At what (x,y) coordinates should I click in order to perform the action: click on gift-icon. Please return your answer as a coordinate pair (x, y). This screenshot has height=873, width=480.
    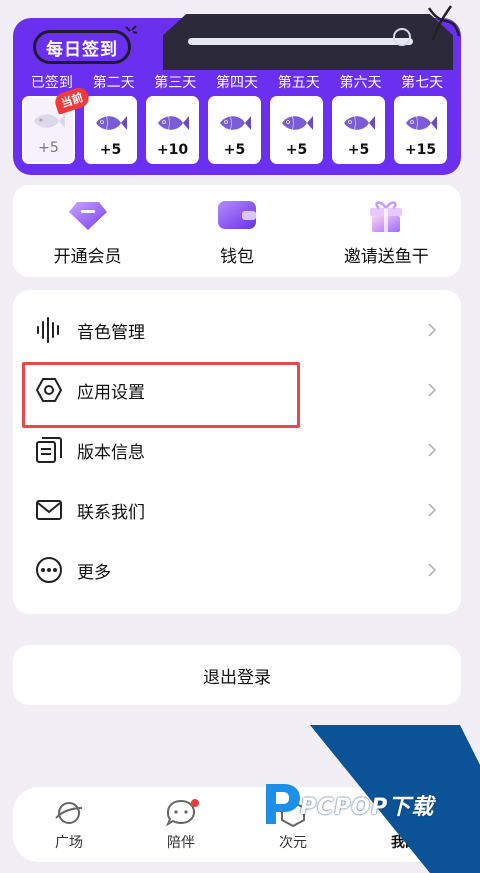
    Looking at the image, I should click on (386, 216).